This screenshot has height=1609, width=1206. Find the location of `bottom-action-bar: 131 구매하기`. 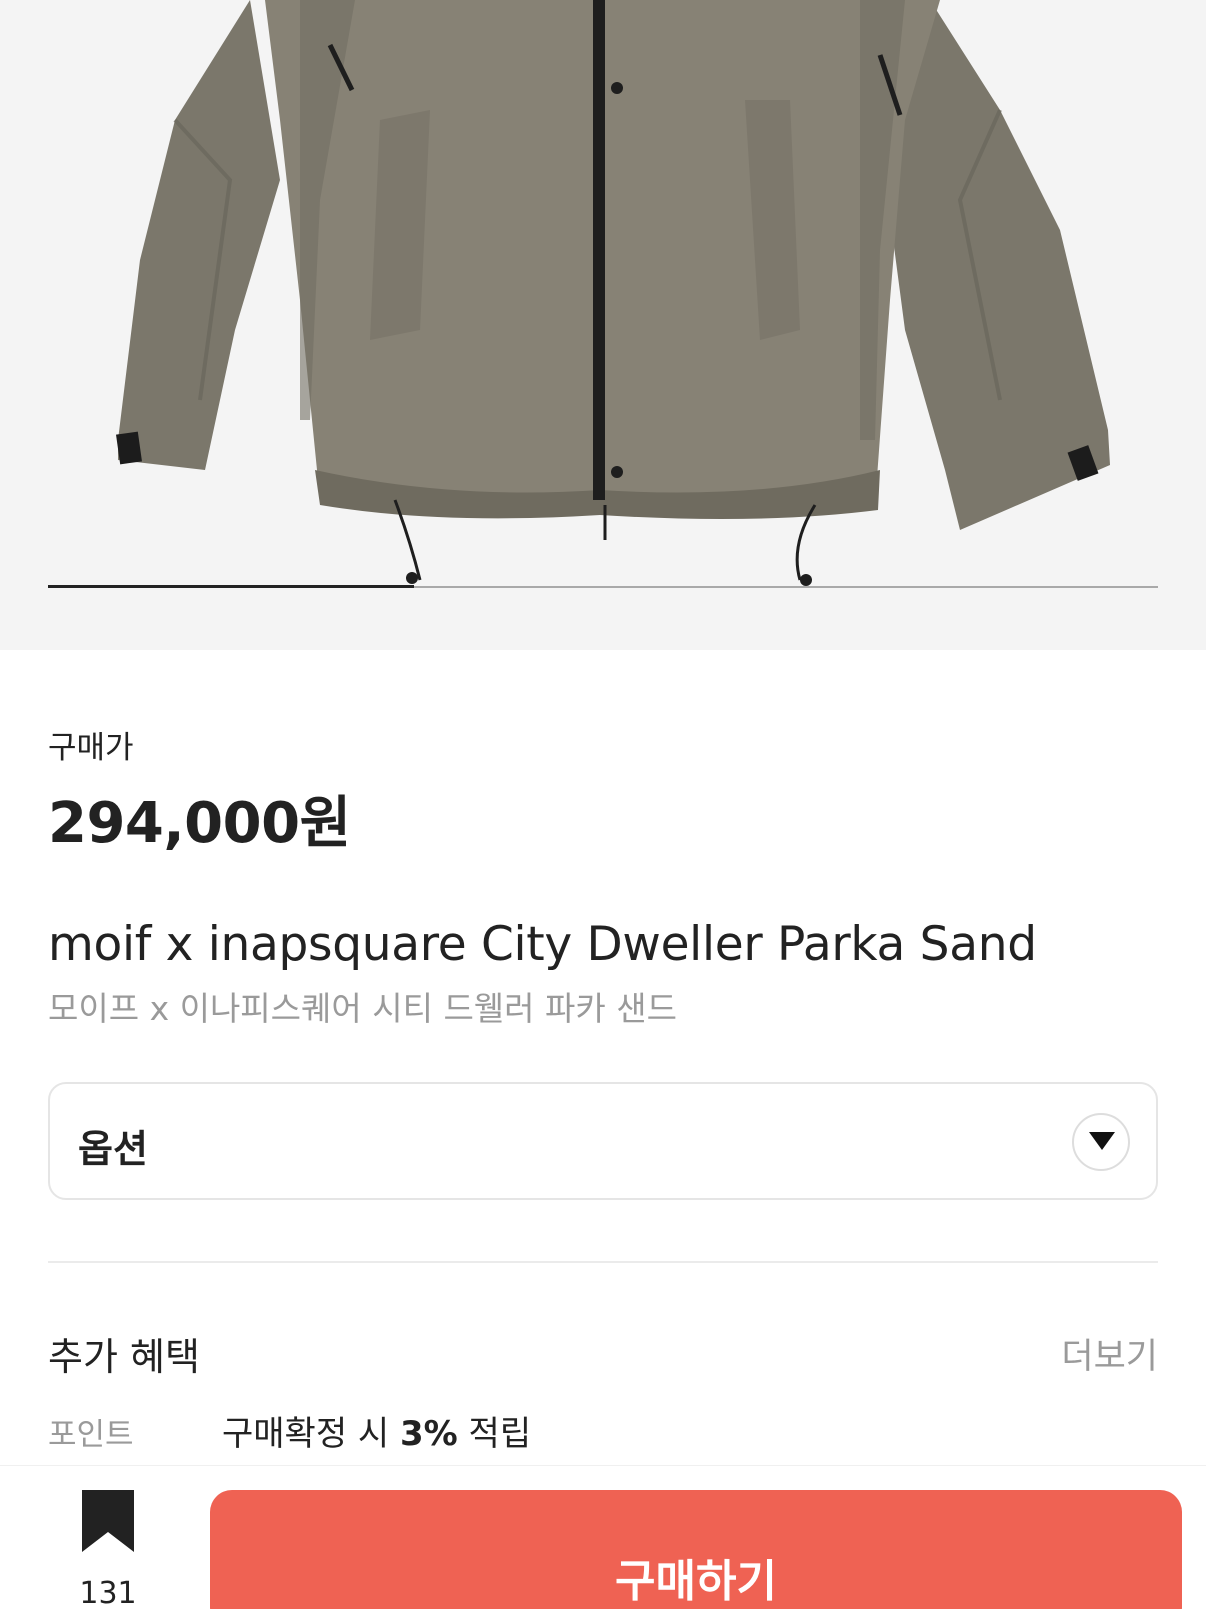

bottom-action-bar: 131 구매하기 is located at coordinates (603, 1537).